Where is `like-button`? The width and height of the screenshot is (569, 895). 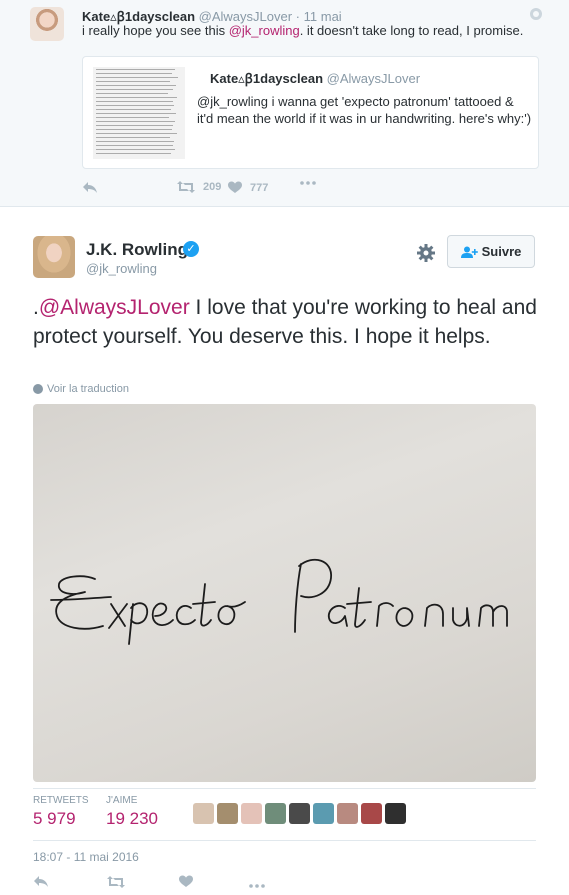
like-button is located at coordinates (186, 884).